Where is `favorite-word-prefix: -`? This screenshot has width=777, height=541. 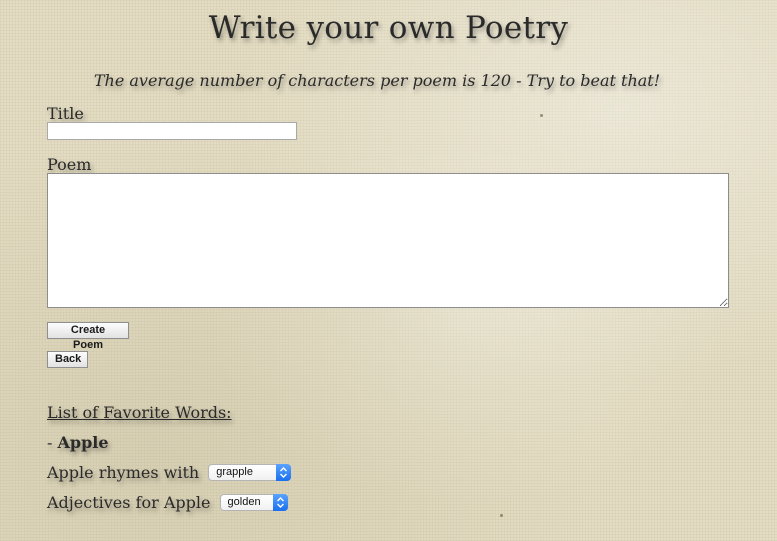 favorite-word-prefix: - is located at coordinates (52, 442).